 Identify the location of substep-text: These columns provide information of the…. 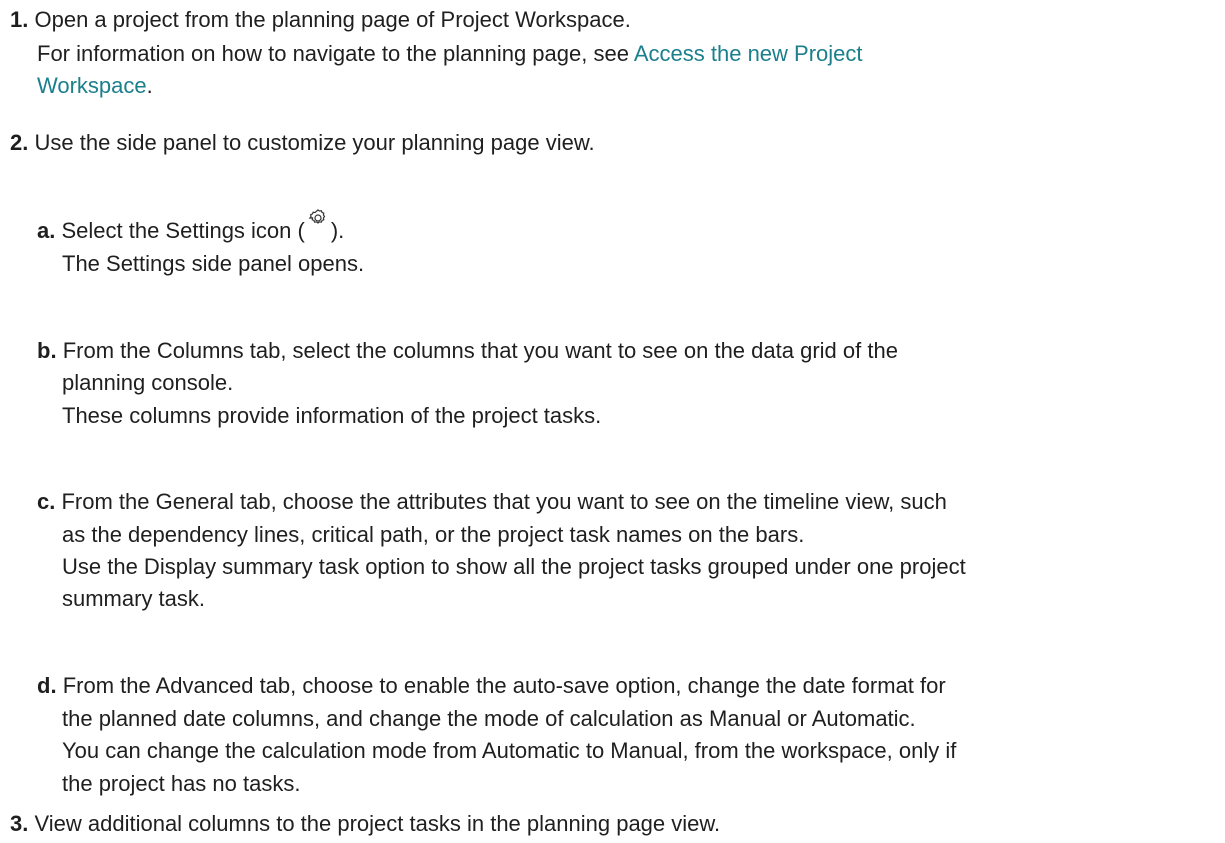
(332, 415).